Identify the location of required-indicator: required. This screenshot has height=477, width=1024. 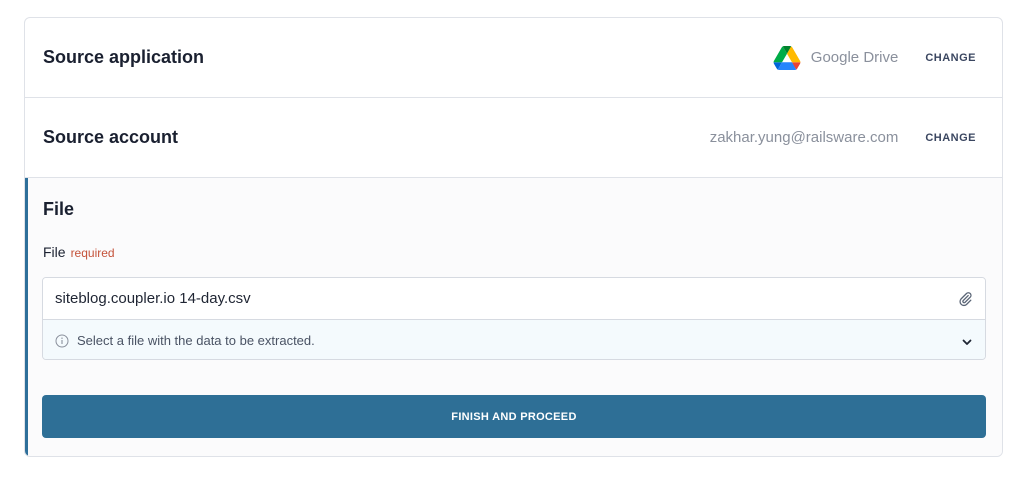
(92, 253).